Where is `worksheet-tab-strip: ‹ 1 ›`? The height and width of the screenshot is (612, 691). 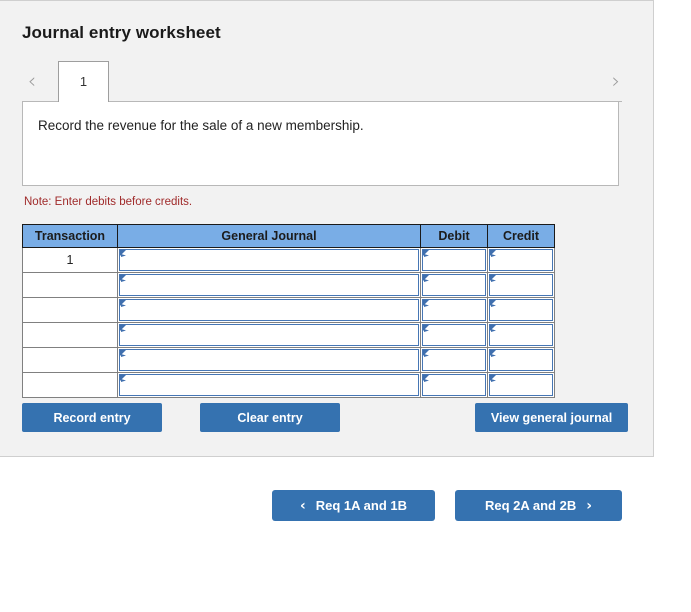 worksheet-tab-strip: ‹ 1 › is located at coordinates (327, 81).